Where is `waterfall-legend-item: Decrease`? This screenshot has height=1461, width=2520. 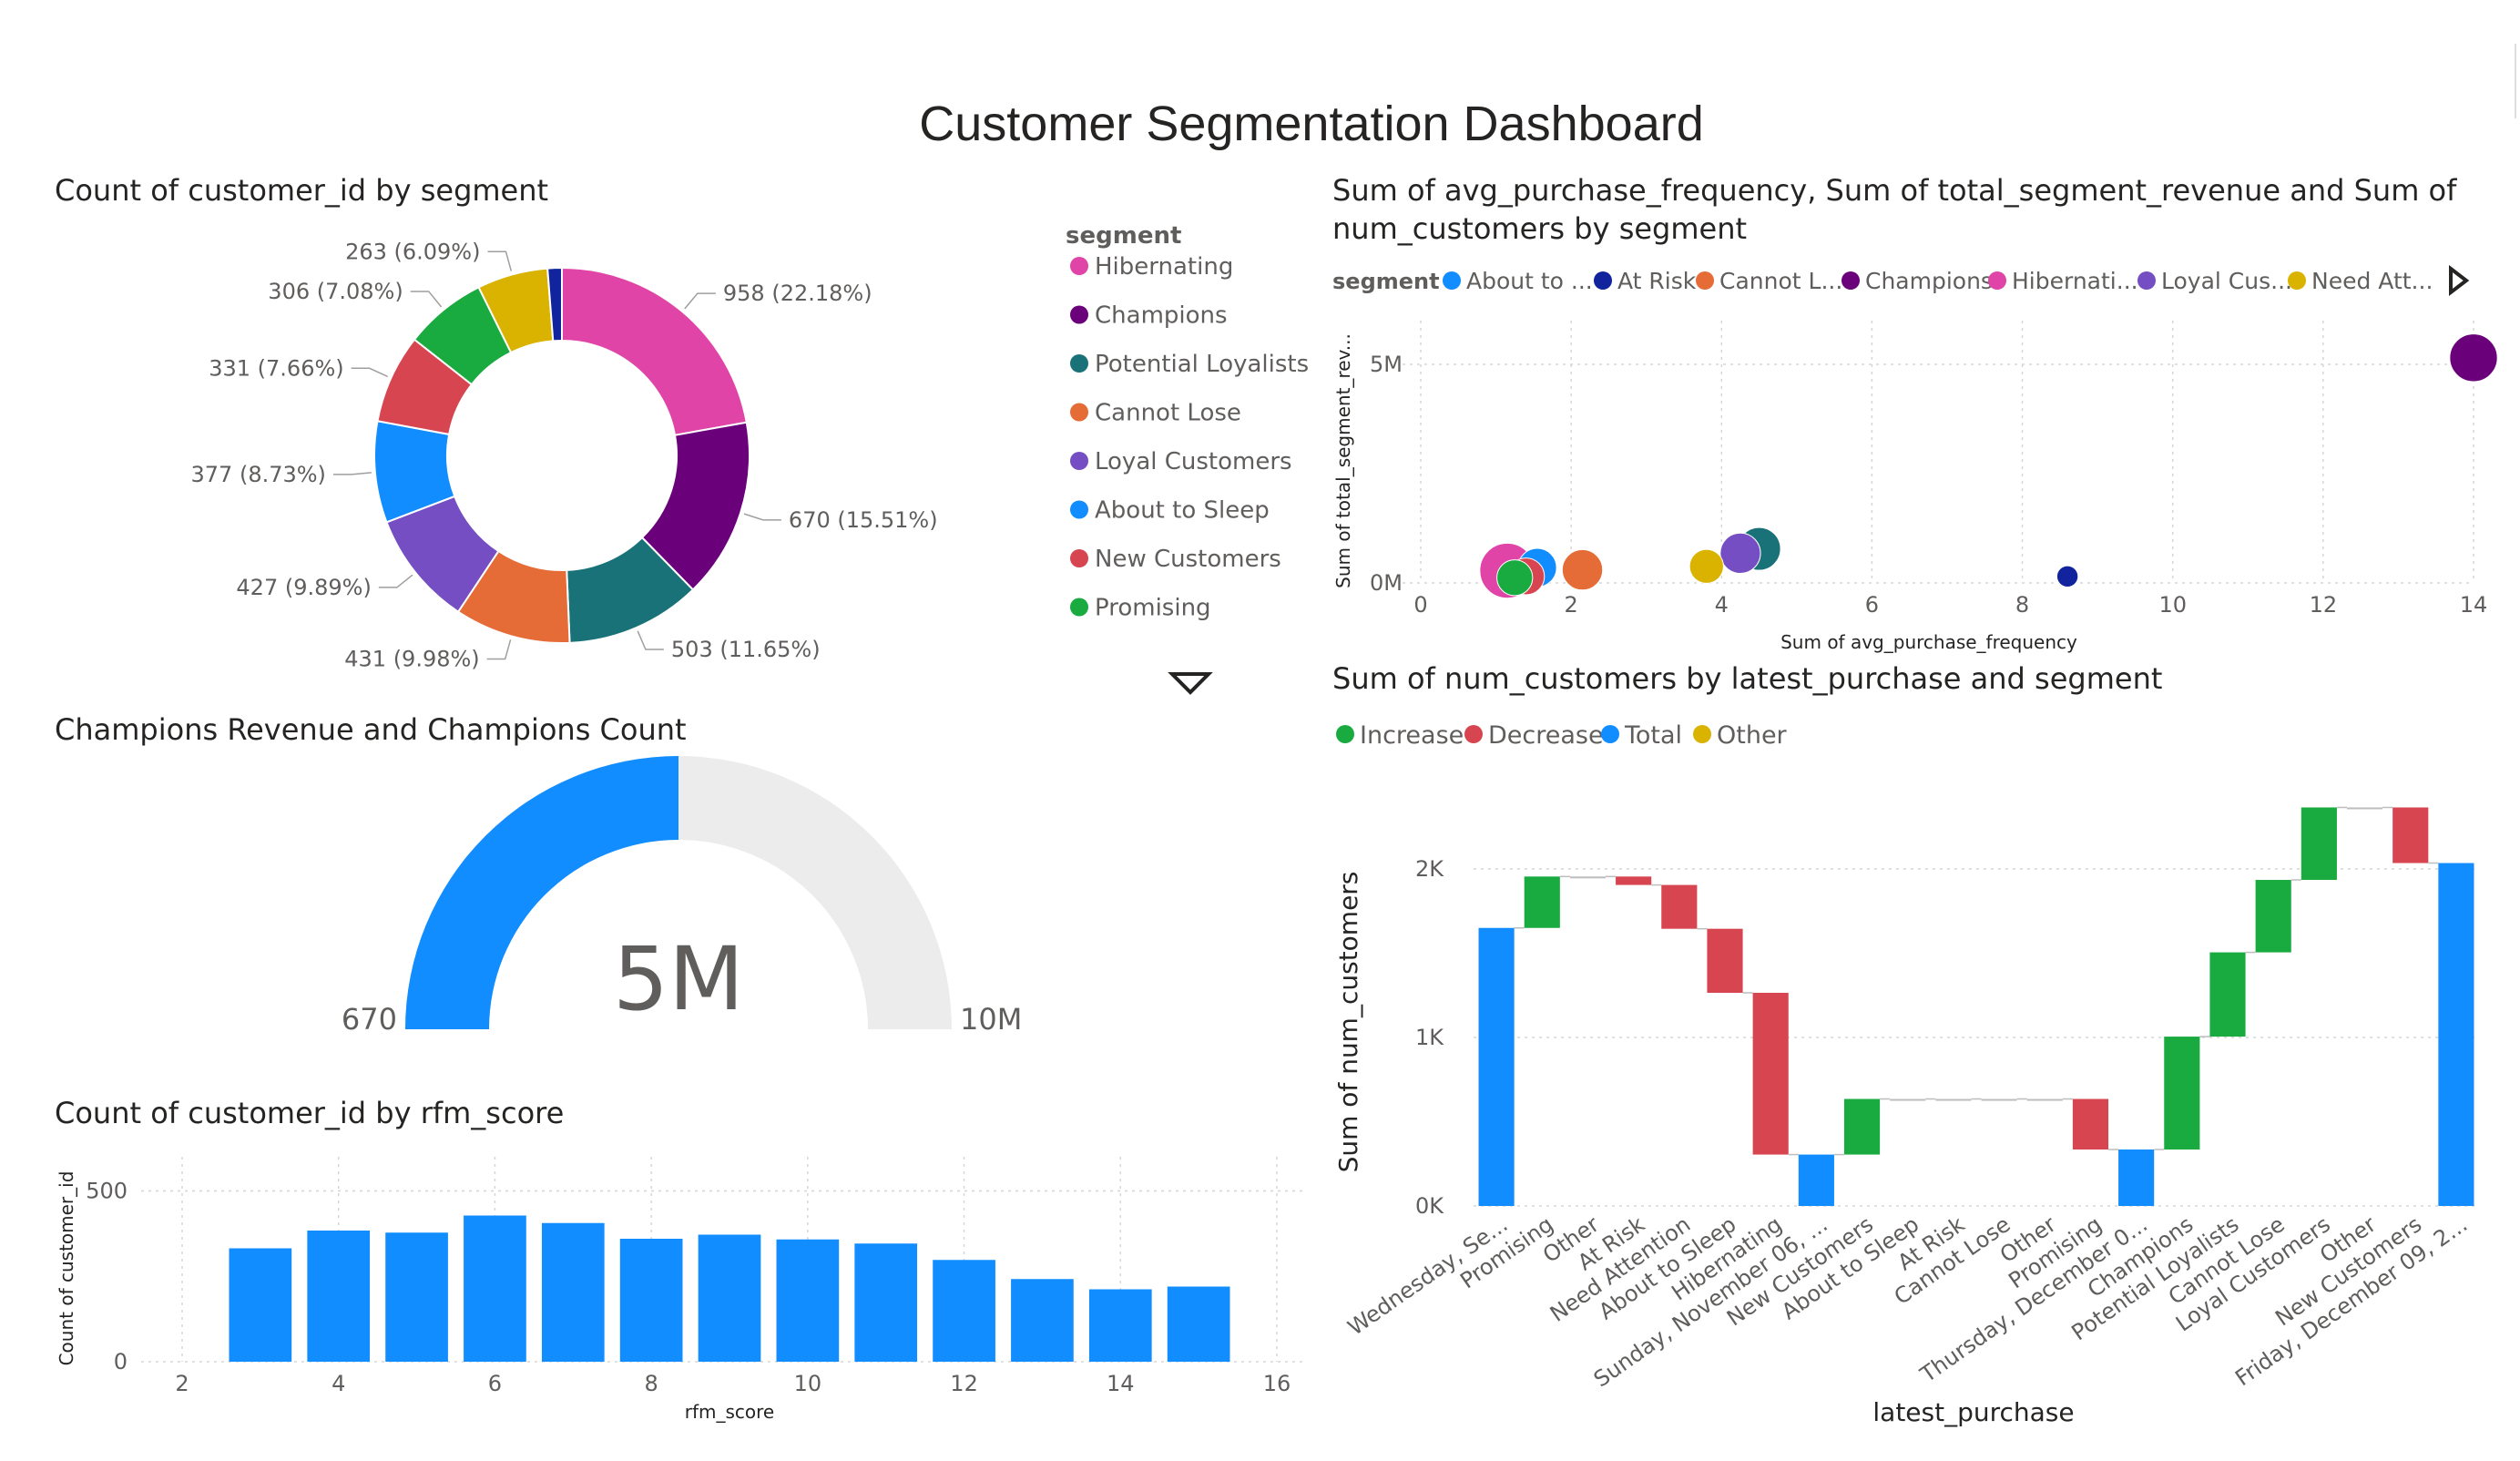 waterfall-legend-item: Decrease is located at coordinates (1534, 735).